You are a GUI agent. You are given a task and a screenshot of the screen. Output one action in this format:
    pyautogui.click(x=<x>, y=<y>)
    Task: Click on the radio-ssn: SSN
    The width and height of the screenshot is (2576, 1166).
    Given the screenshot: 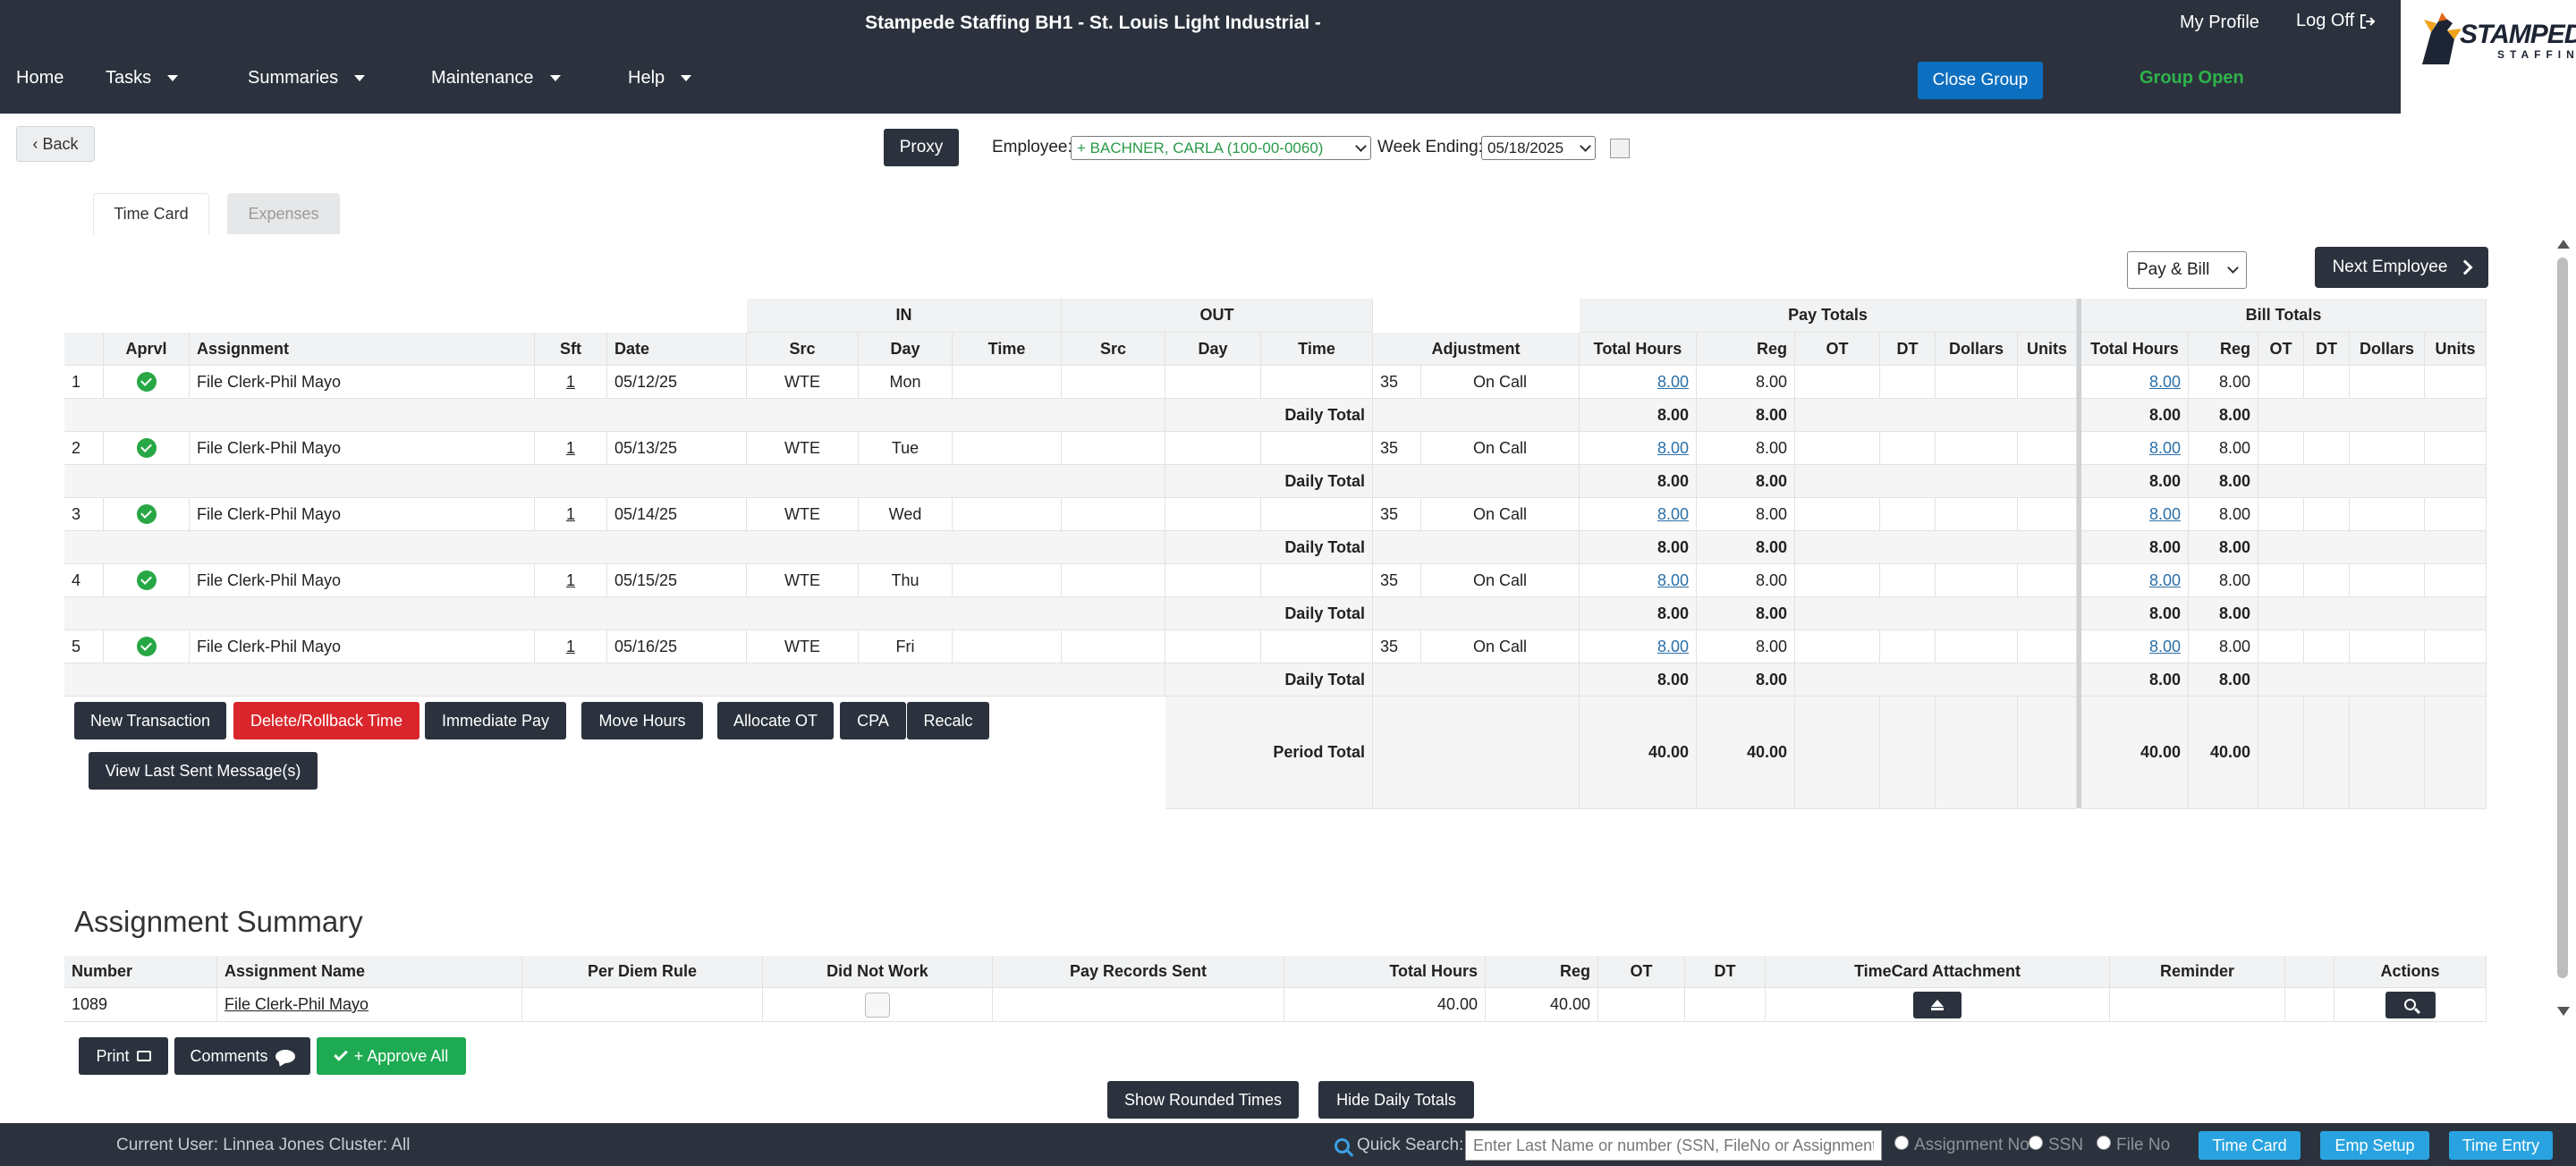 What is the action you would take?
    pyautogui.click(x=2056, y=1145)
    